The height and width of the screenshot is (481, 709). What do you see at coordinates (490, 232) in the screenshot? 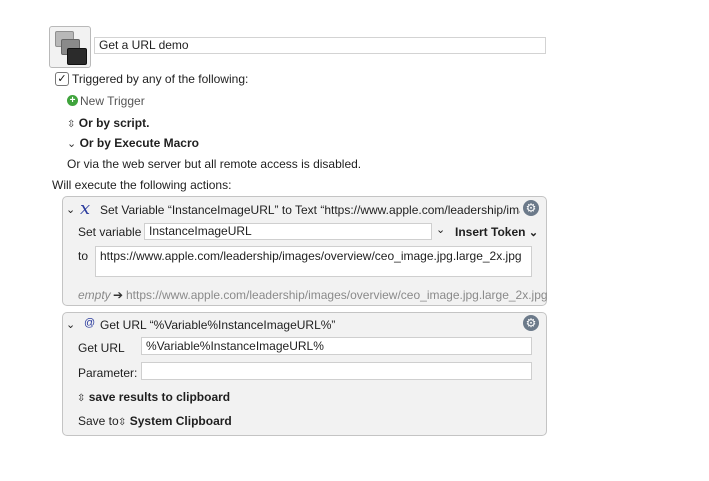
I see `insert-token-label: Insert Token` at bounding box center [490, 232].